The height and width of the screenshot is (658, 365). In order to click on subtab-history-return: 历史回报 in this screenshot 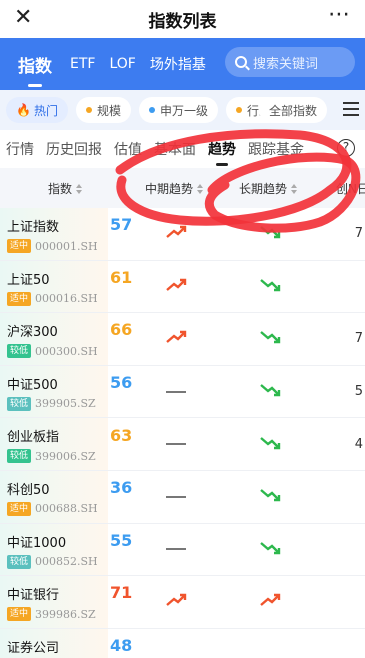, I will do `click(74, 149)`.